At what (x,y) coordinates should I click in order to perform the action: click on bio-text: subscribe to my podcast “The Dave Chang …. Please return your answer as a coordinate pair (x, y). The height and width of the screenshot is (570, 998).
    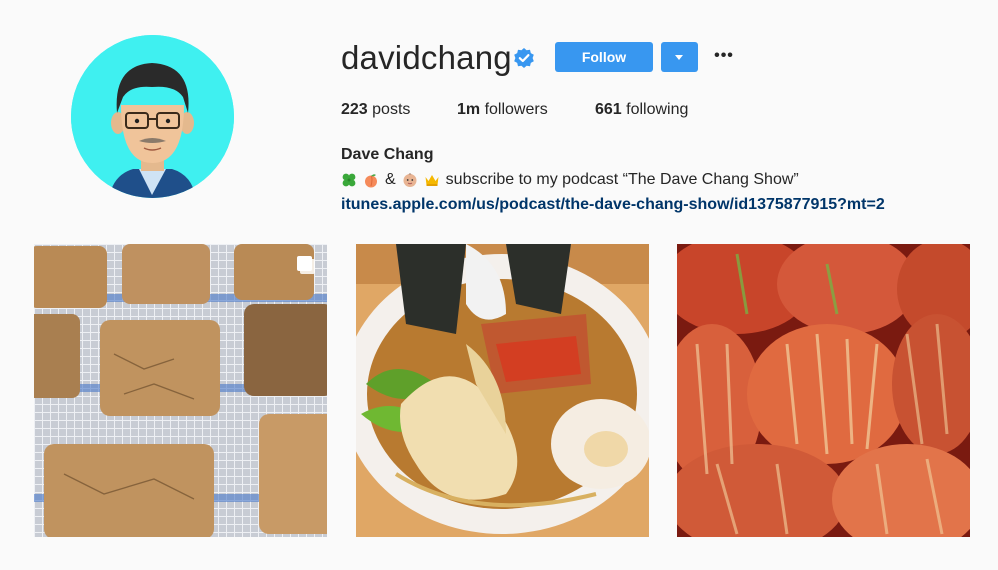
    Looking at the image, I should click on (622, 179).